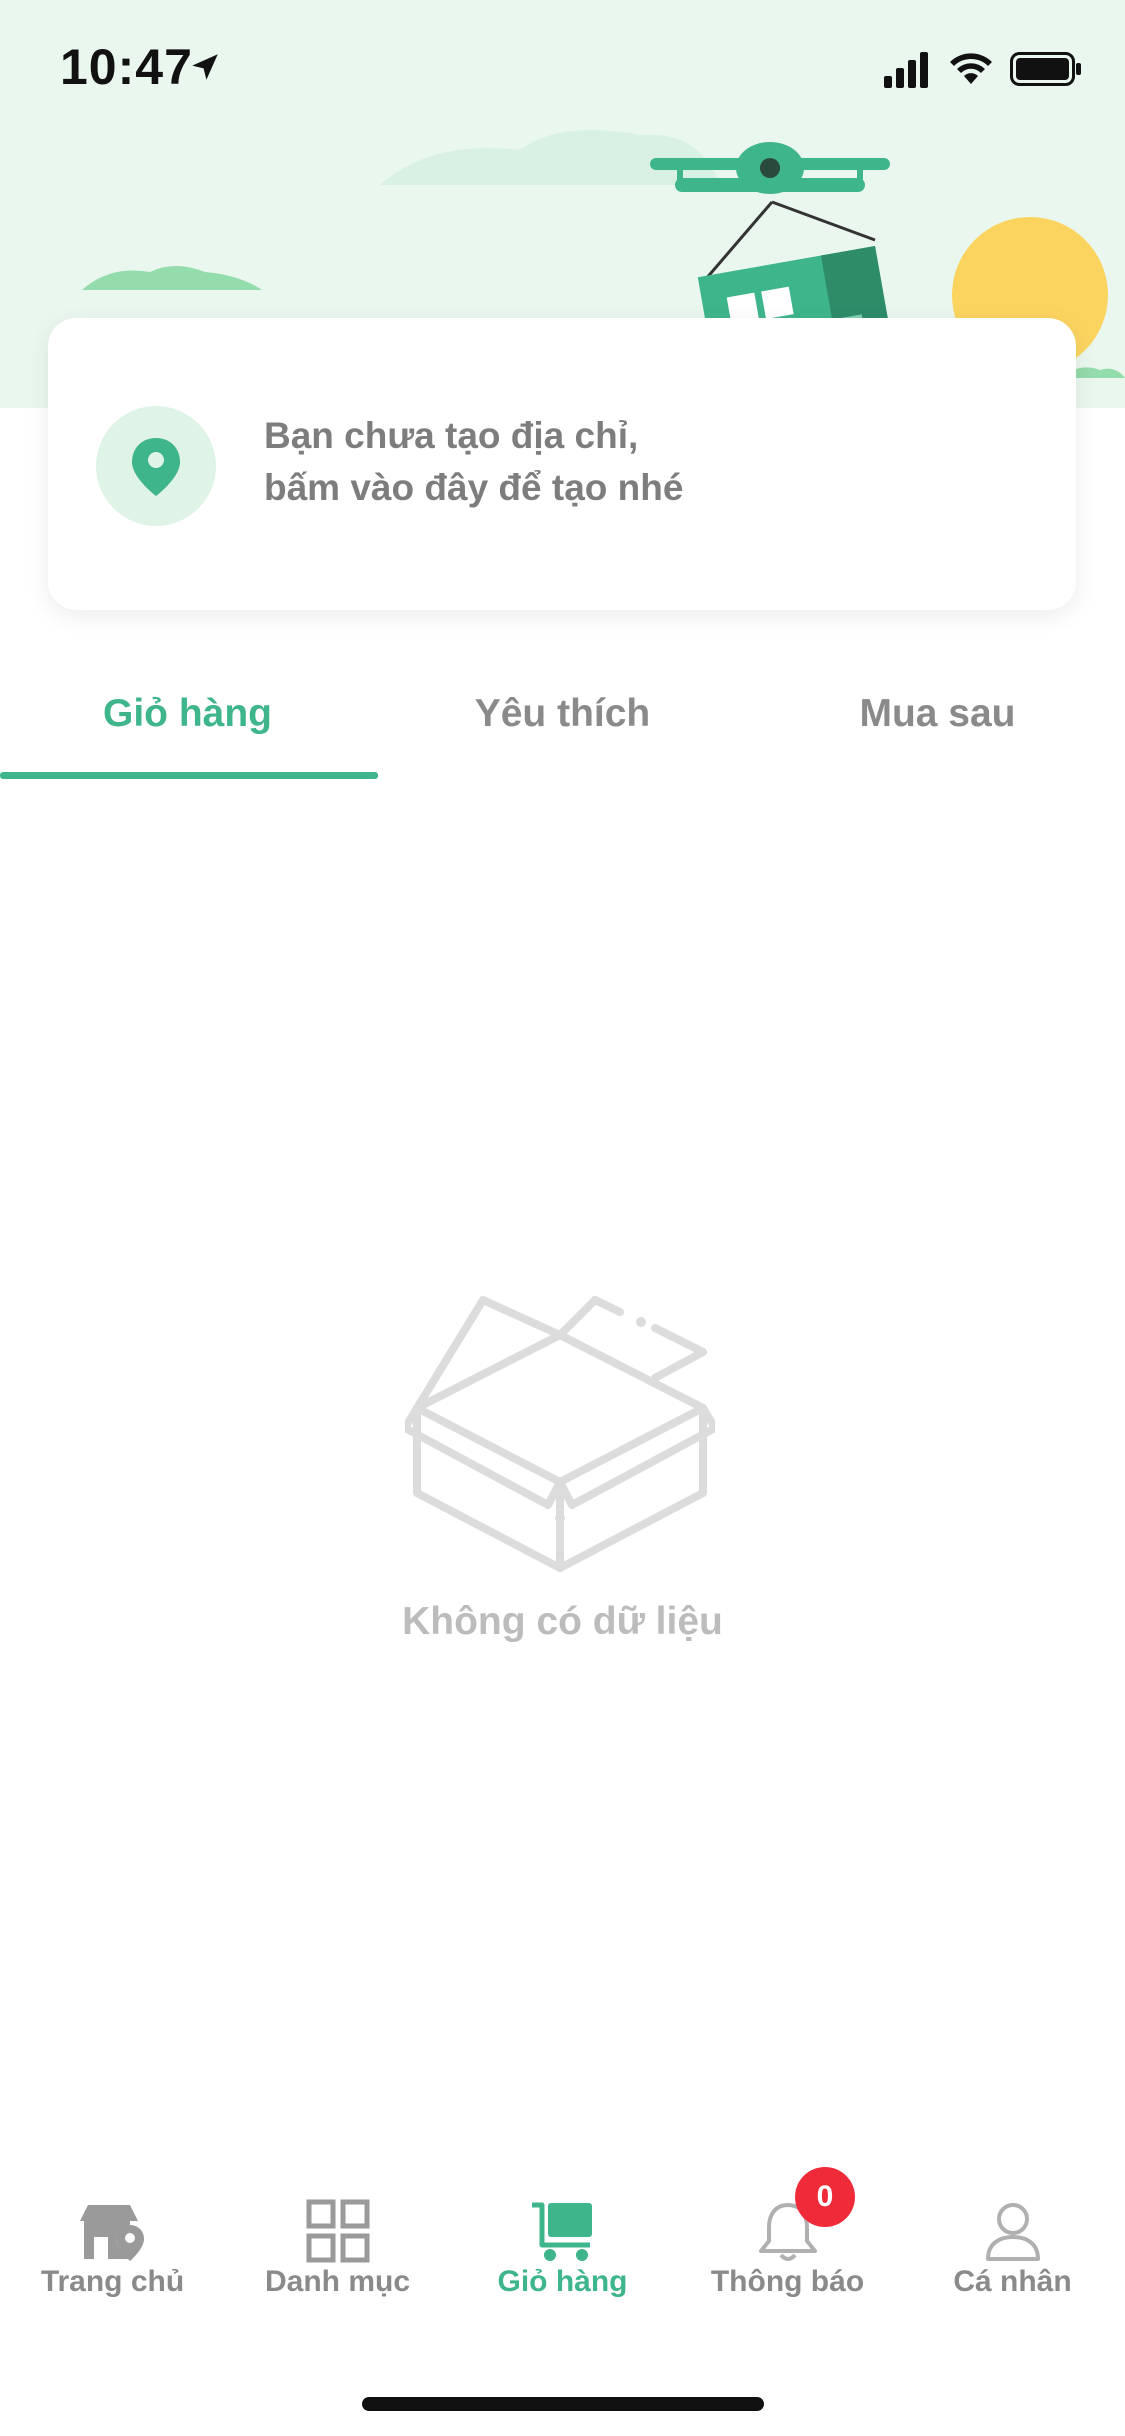  What do you see at coordinates (474, 487) in the screenshot?
I see `address-prompt-line-2: bấm vào đây để tạo nhé` at bounding box center [474, 487].